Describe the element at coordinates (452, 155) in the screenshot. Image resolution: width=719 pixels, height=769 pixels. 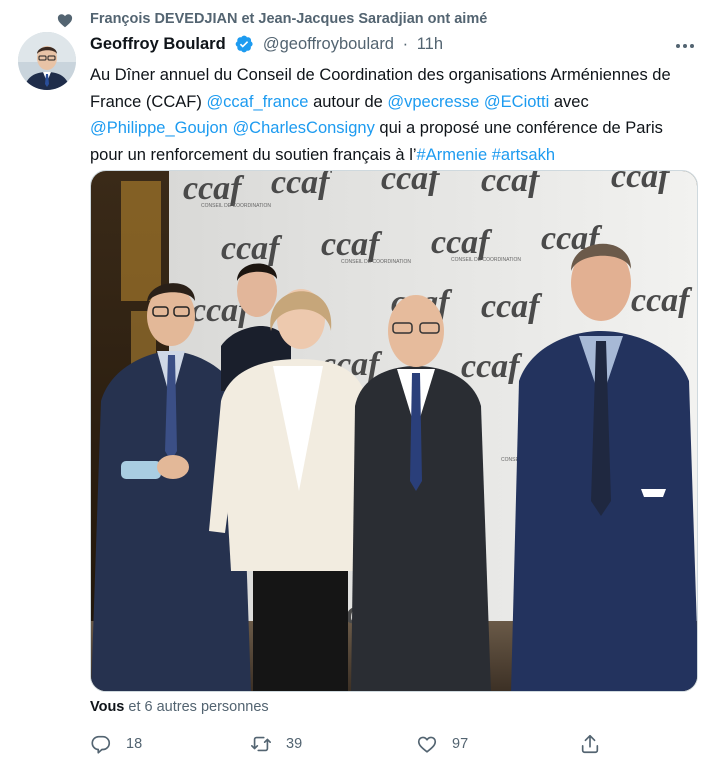
I see `hashtag-link: #Armenie` at that location.